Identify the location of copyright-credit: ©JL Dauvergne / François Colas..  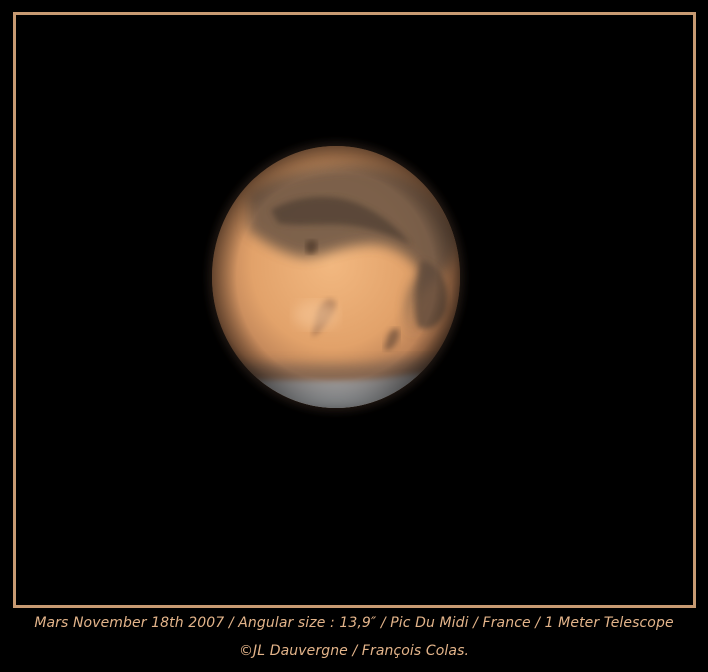
(354, 651).